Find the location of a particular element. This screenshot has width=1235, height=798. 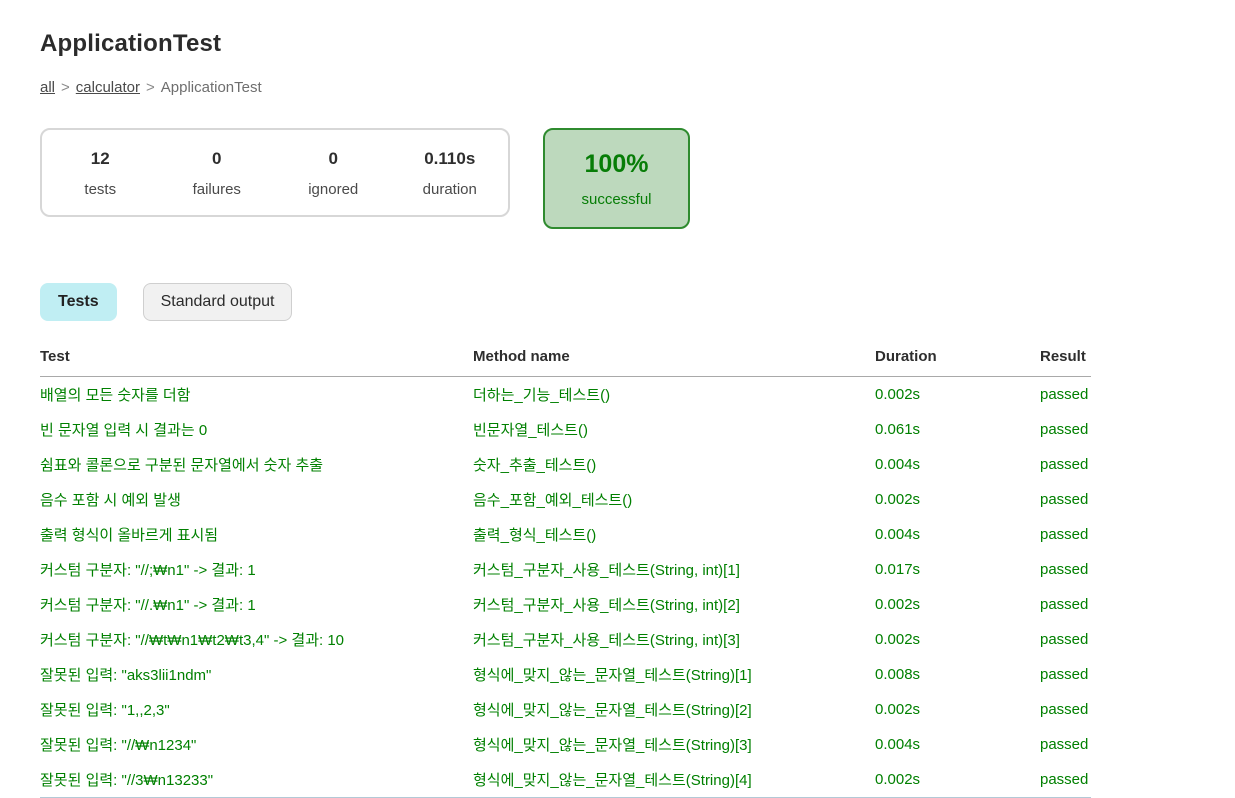

breadcrumb: all > calculator > ApplicationTest is located at coordinates (617, 87).